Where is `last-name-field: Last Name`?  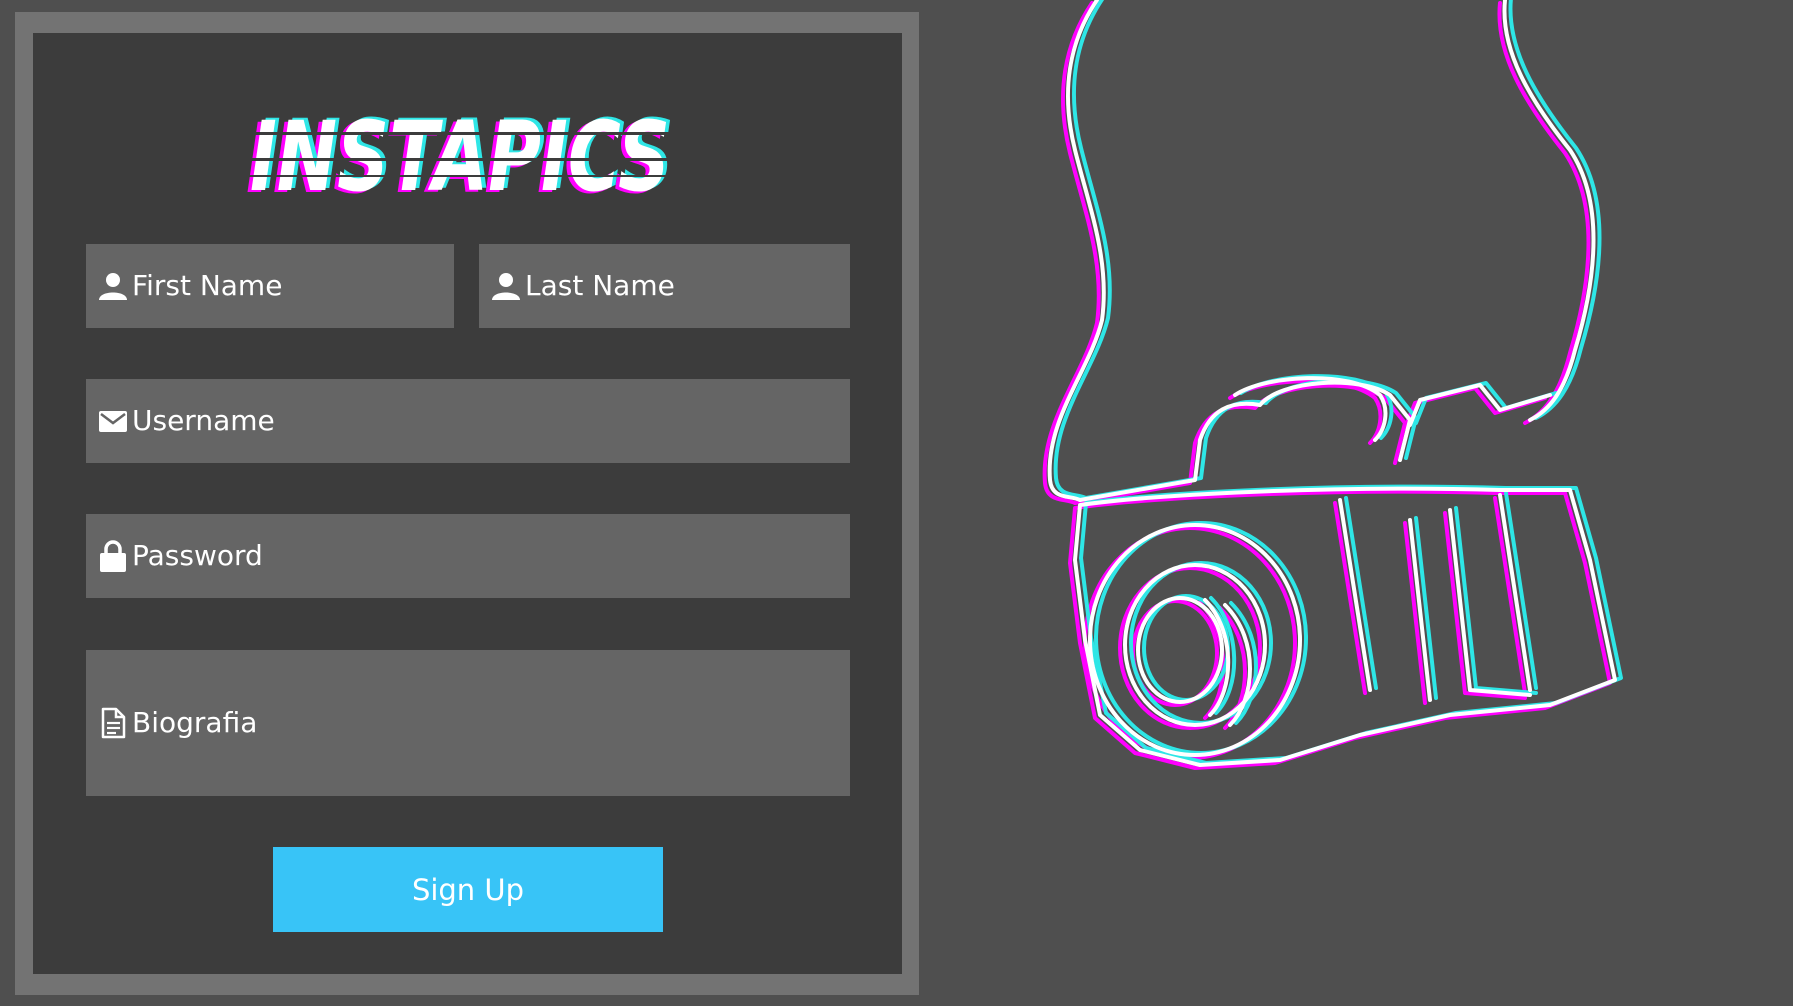
last-name-field: Last Name is located at coordinates (664, 286).